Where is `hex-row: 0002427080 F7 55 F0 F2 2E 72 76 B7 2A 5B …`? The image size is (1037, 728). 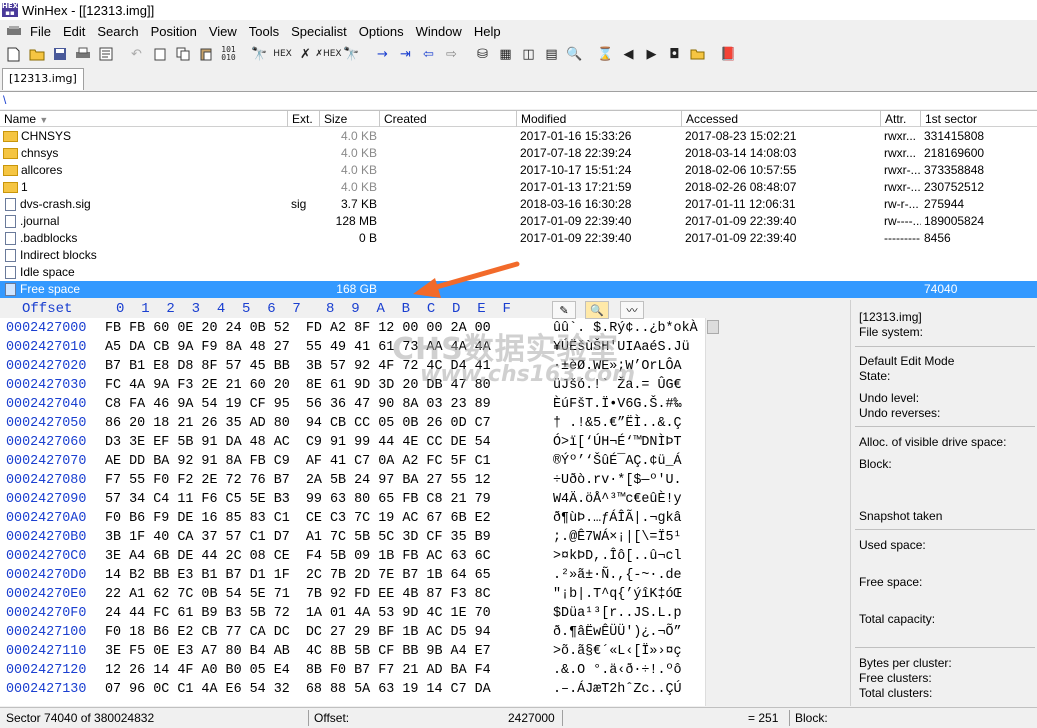 hex-row: 0002427080 F7 55 F0 F2 2E 72 76 B7 2A 5B … is located at coordinates (352, 480).